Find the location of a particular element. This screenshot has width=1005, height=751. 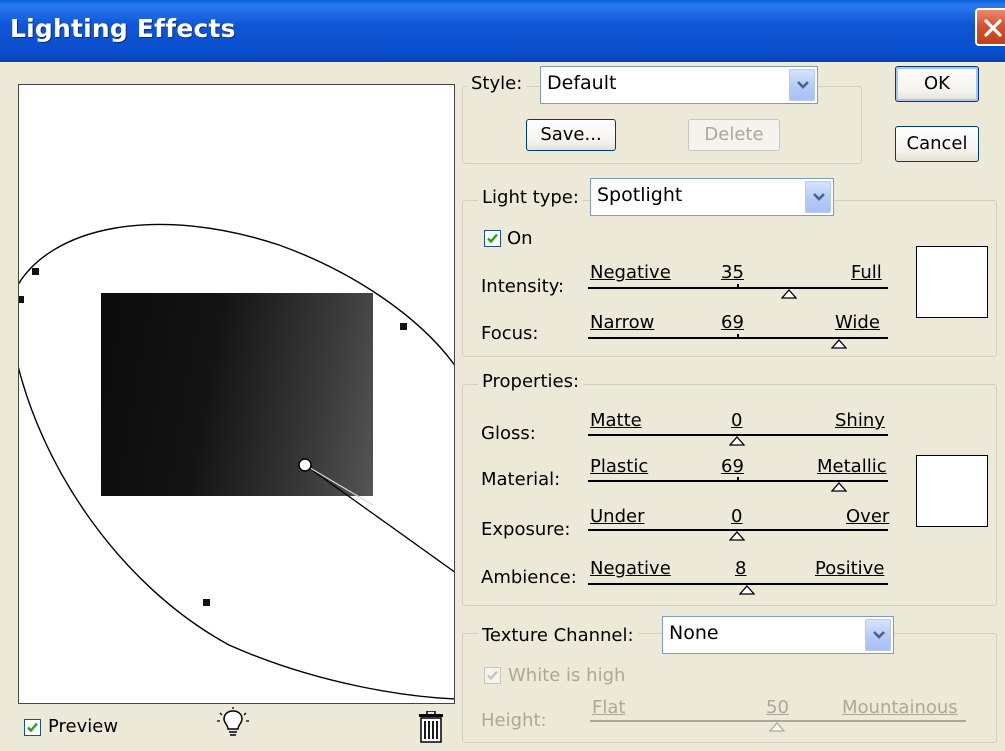

light-on-checkbox is located at coordinates (492, 238).